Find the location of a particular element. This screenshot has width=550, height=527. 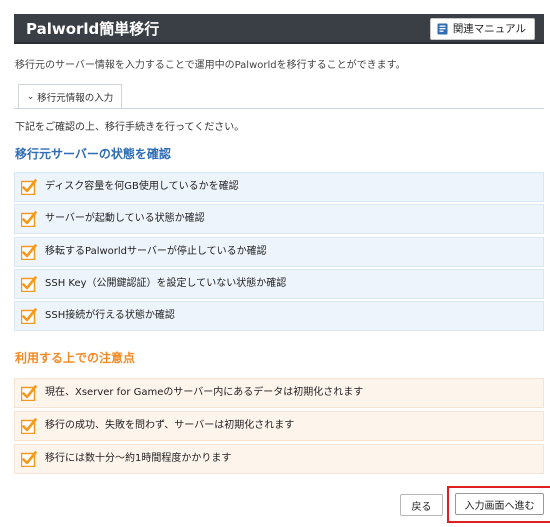

tab-divider is located at coordinates (279, 108).